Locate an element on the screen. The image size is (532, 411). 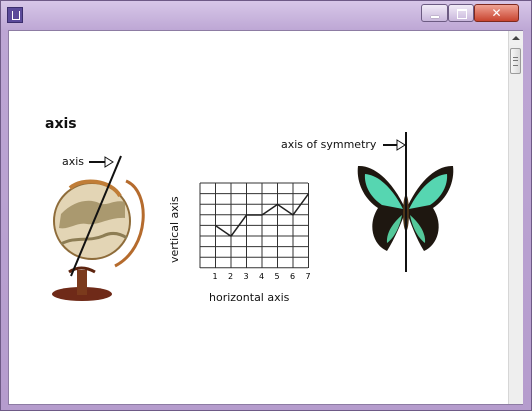
x-tick-label: 7 is located at coordinates (308, 276).